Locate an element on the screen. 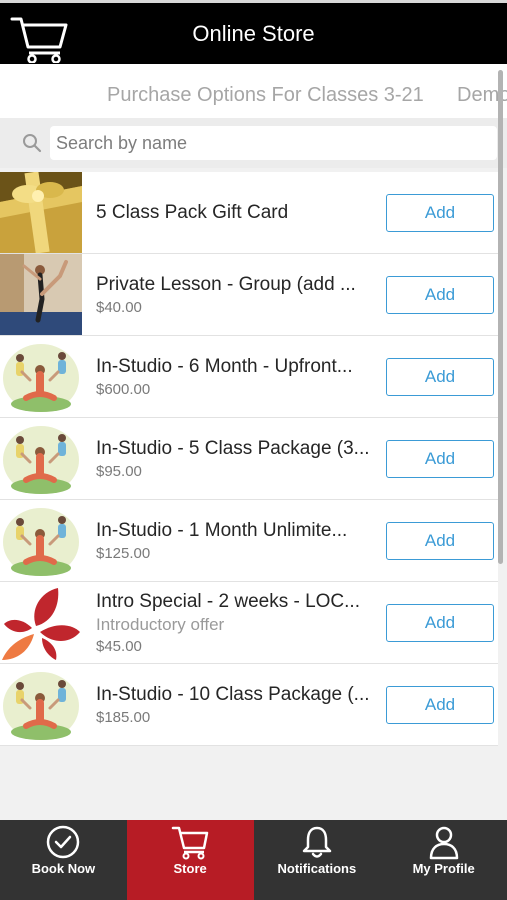  gift-box-image is located at coordinates (41, 212).